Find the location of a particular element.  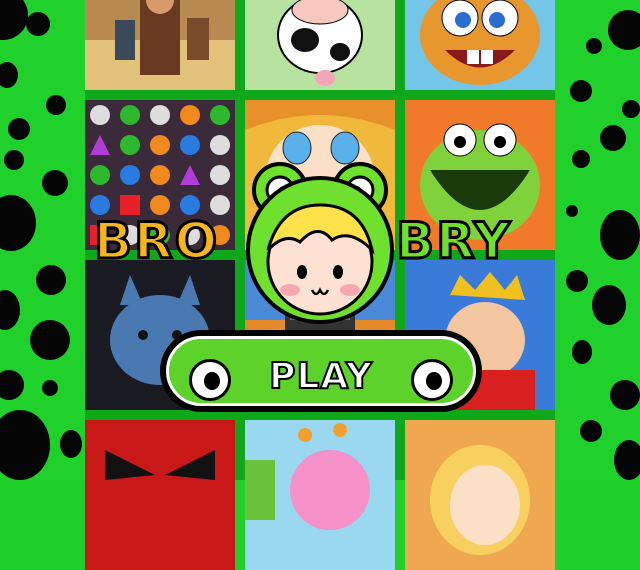

game-tile-bird is located at coordinates (160, 495).